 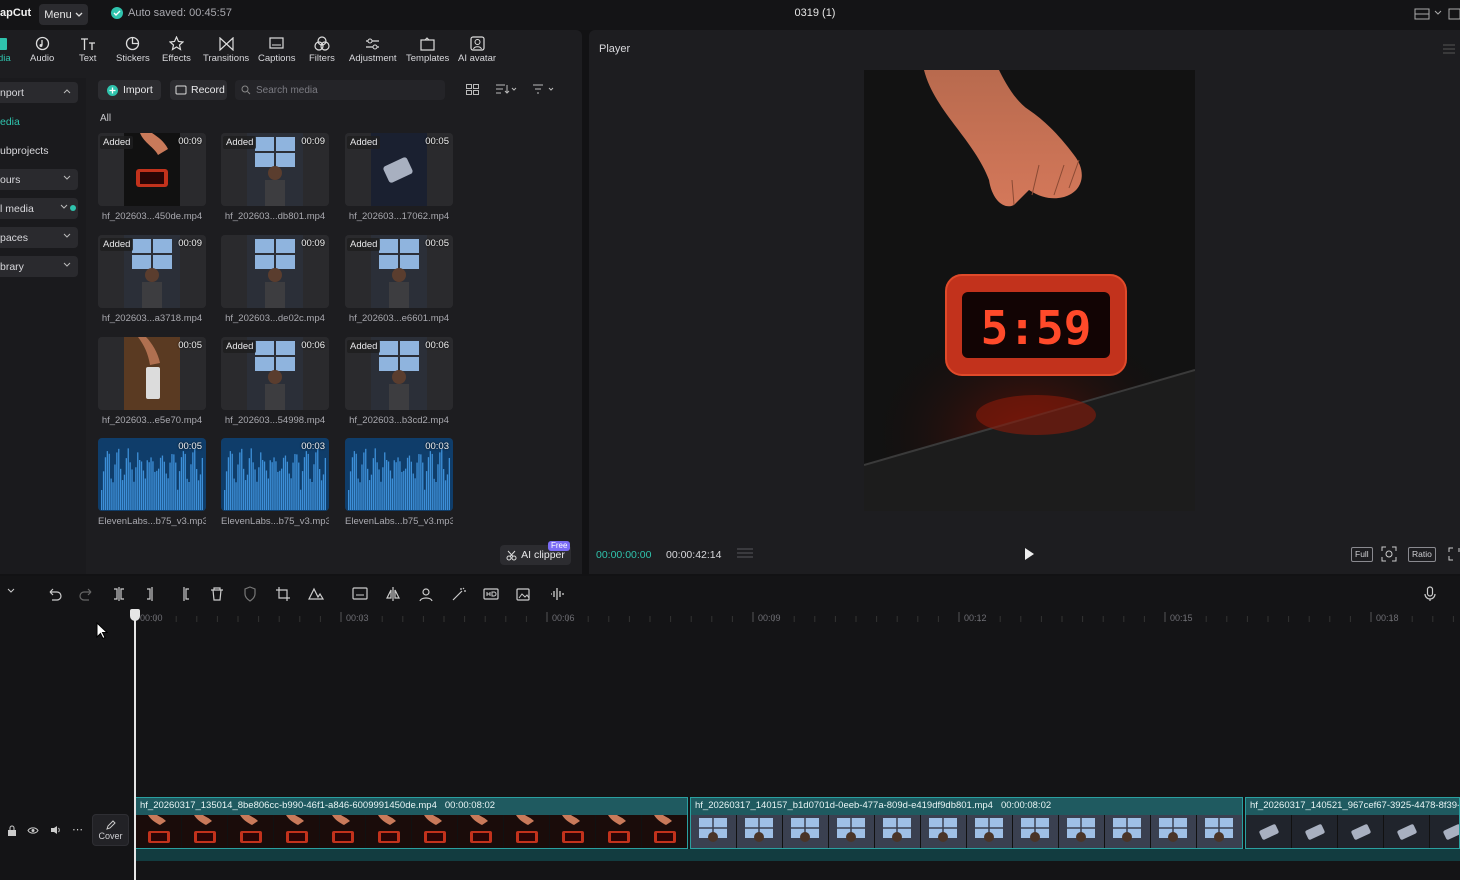 What do you see at coordinates (55, 830) in the screenshot?
I see `volume-icon` at bounding box center [55, 830].